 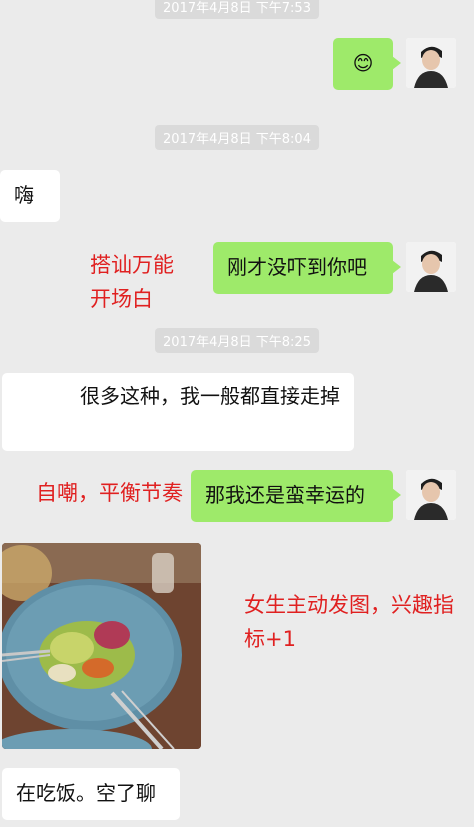 I want to click on message-text: 在吃饭。空了聊, so click(x=86, y=793).